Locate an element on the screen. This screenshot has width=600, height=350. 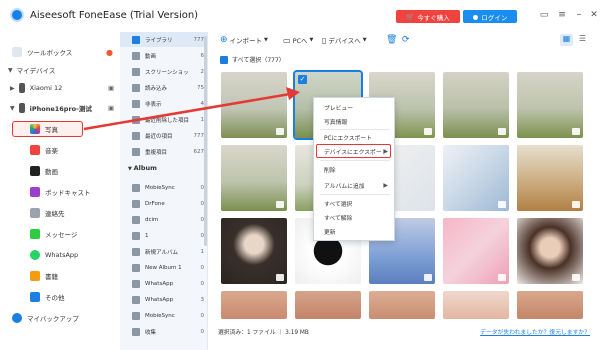
menu-label: アルバムに追加 is located at coordinates (344, 186).